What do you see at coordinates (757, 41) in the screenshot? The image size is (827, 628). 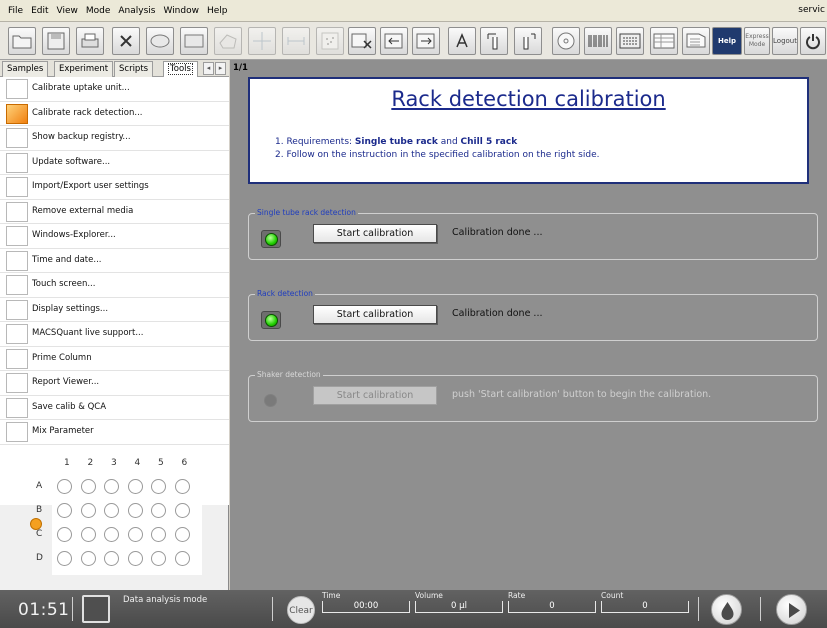 I see `express-mode-button: Express Mode` at bounding box center [757, 41].